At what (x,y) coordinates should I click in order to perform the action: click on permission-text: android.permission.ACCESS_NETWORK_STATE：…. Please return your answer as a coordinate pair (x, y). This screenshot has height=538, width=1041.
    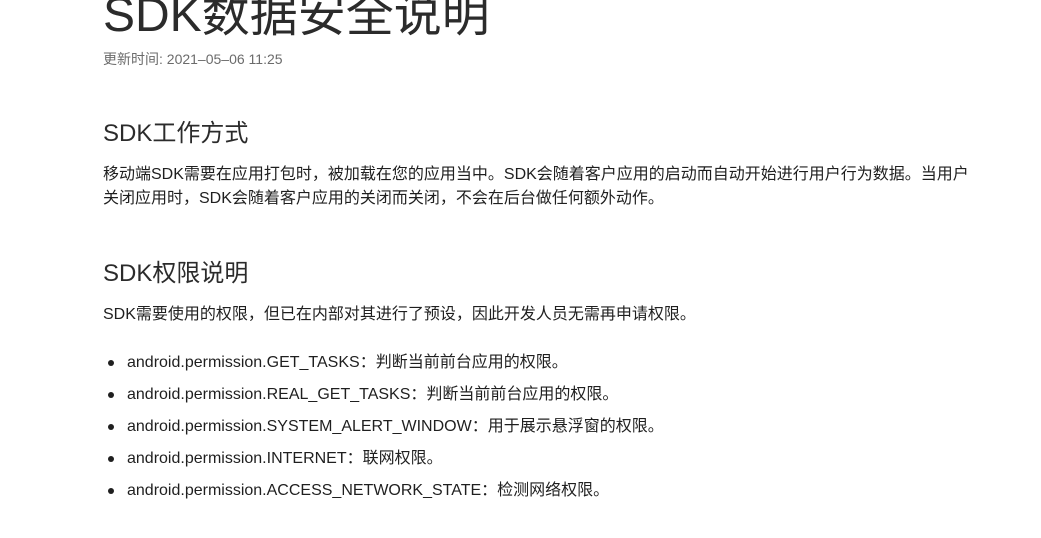
    Looking at the image, I should click on (368, 490).